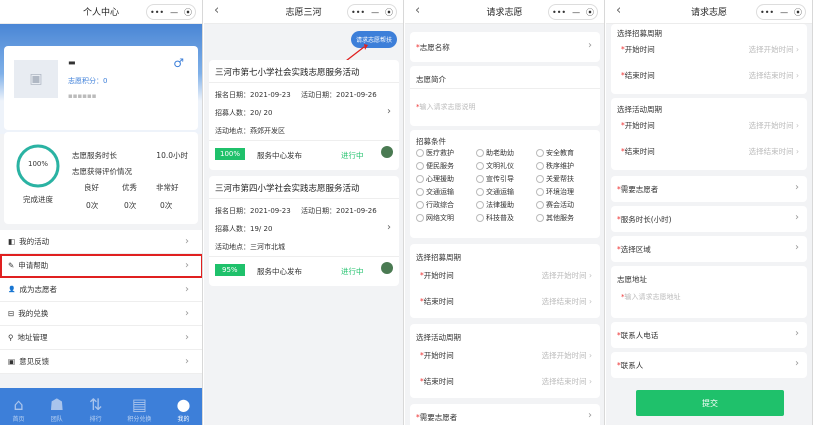 The width and height of the screenshot is (813, 425). Describe the element at coordinates (566, 192) in the screenshot. I see `condition-checkbox: 环境治理` at that location.